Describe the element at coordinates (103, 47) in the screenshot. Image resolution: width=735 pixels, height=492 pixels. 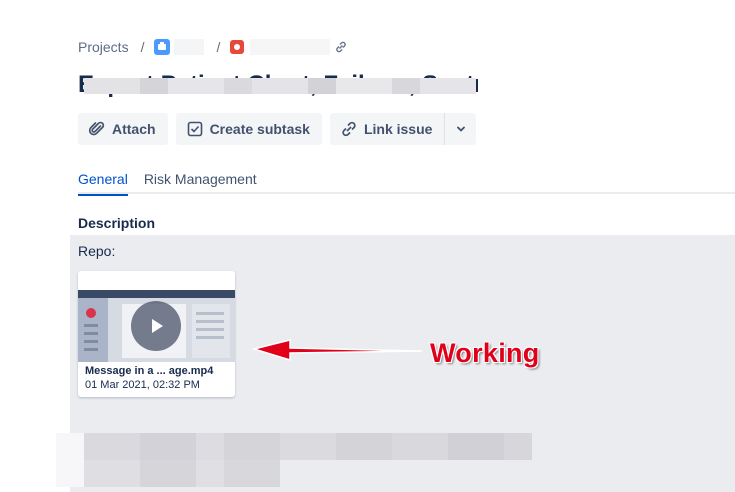
I see `breadcrumb-projects: Projects` at that location.